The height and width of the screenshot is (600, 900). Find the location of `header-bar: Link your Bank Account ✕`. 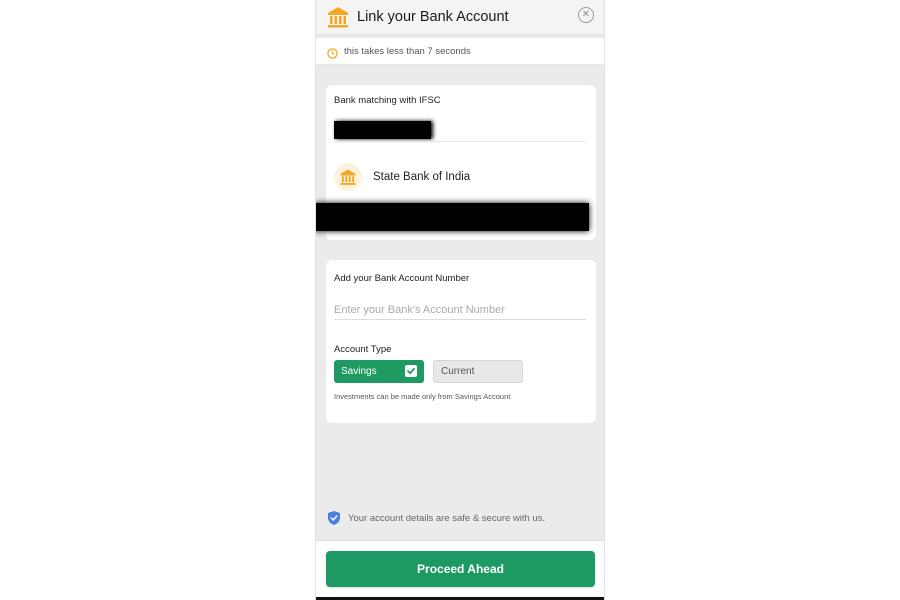

header-bar: Link your Bank Account ✕ is located at coordinates (460, 18).